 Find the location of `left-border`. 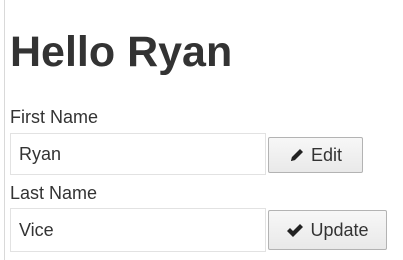

left-border is located at coordinates (4, 130).